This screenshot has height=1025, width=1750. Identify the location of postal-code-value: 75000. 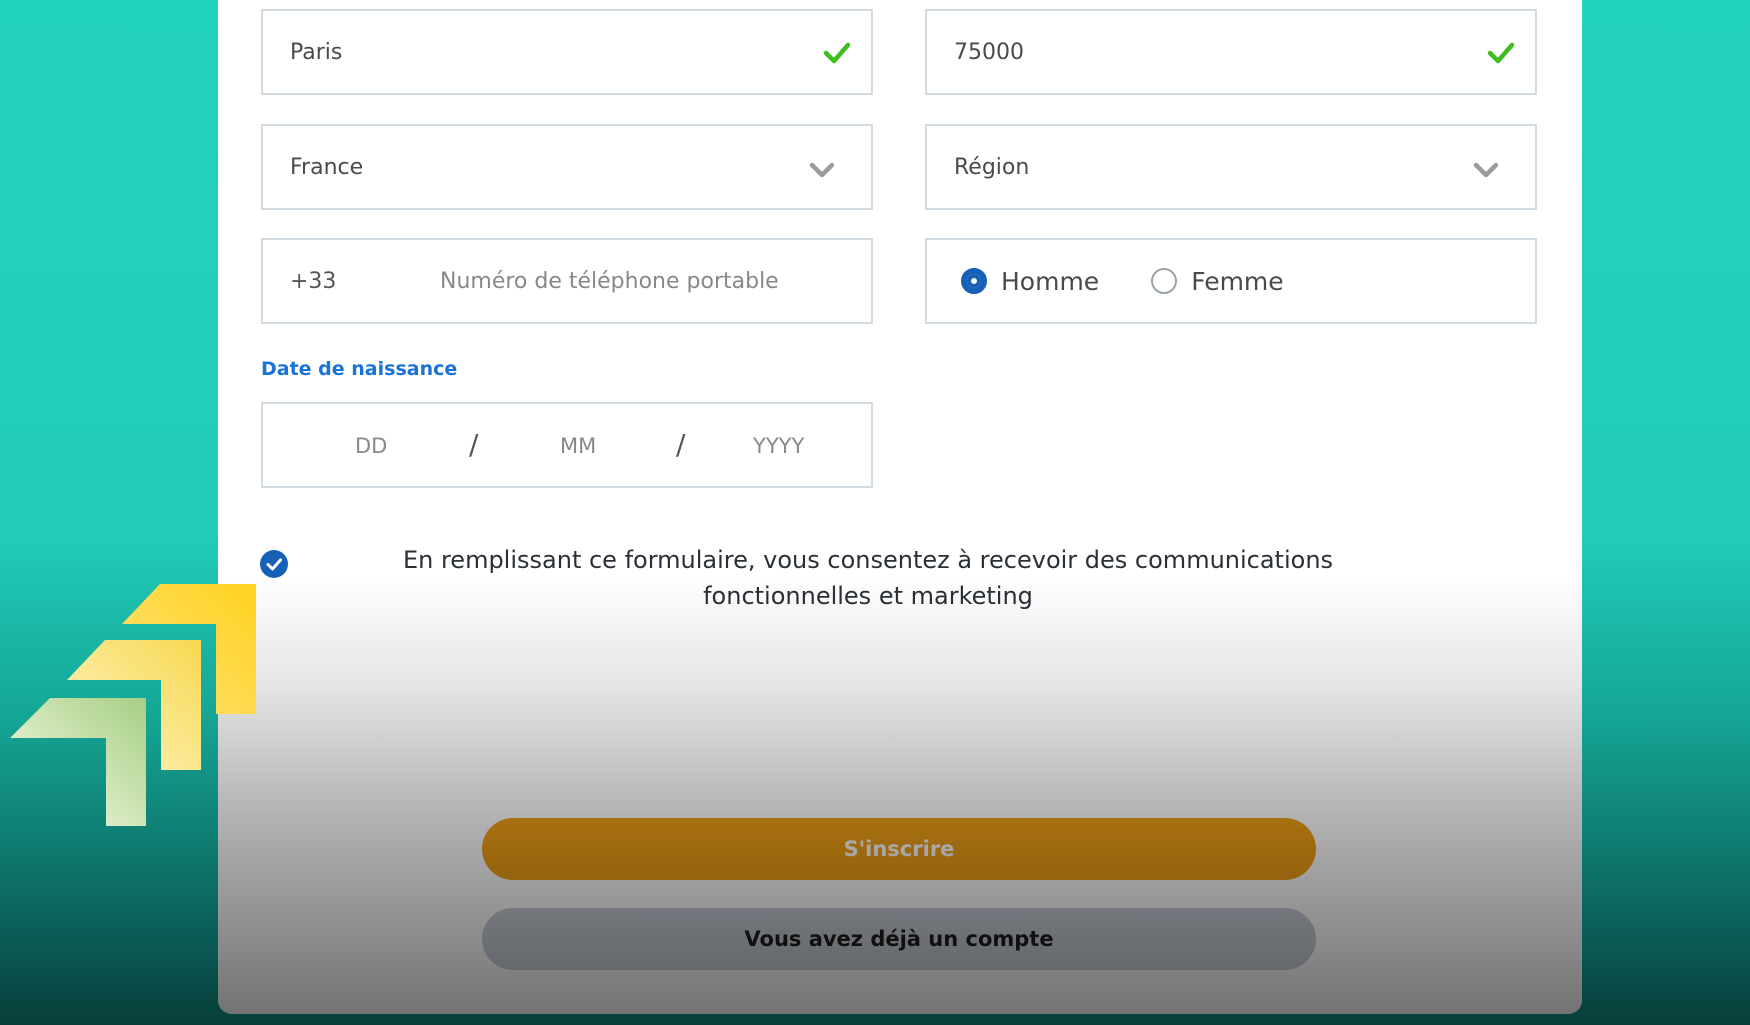
(989, 52).